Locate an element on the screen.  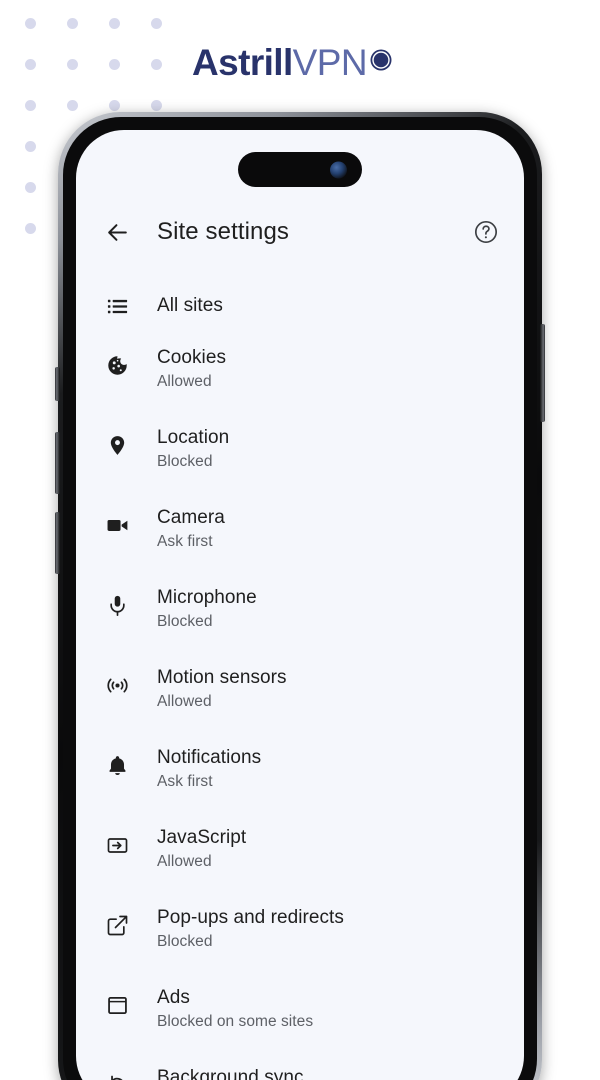
external-link-icon is located at coordinates (117, 925).